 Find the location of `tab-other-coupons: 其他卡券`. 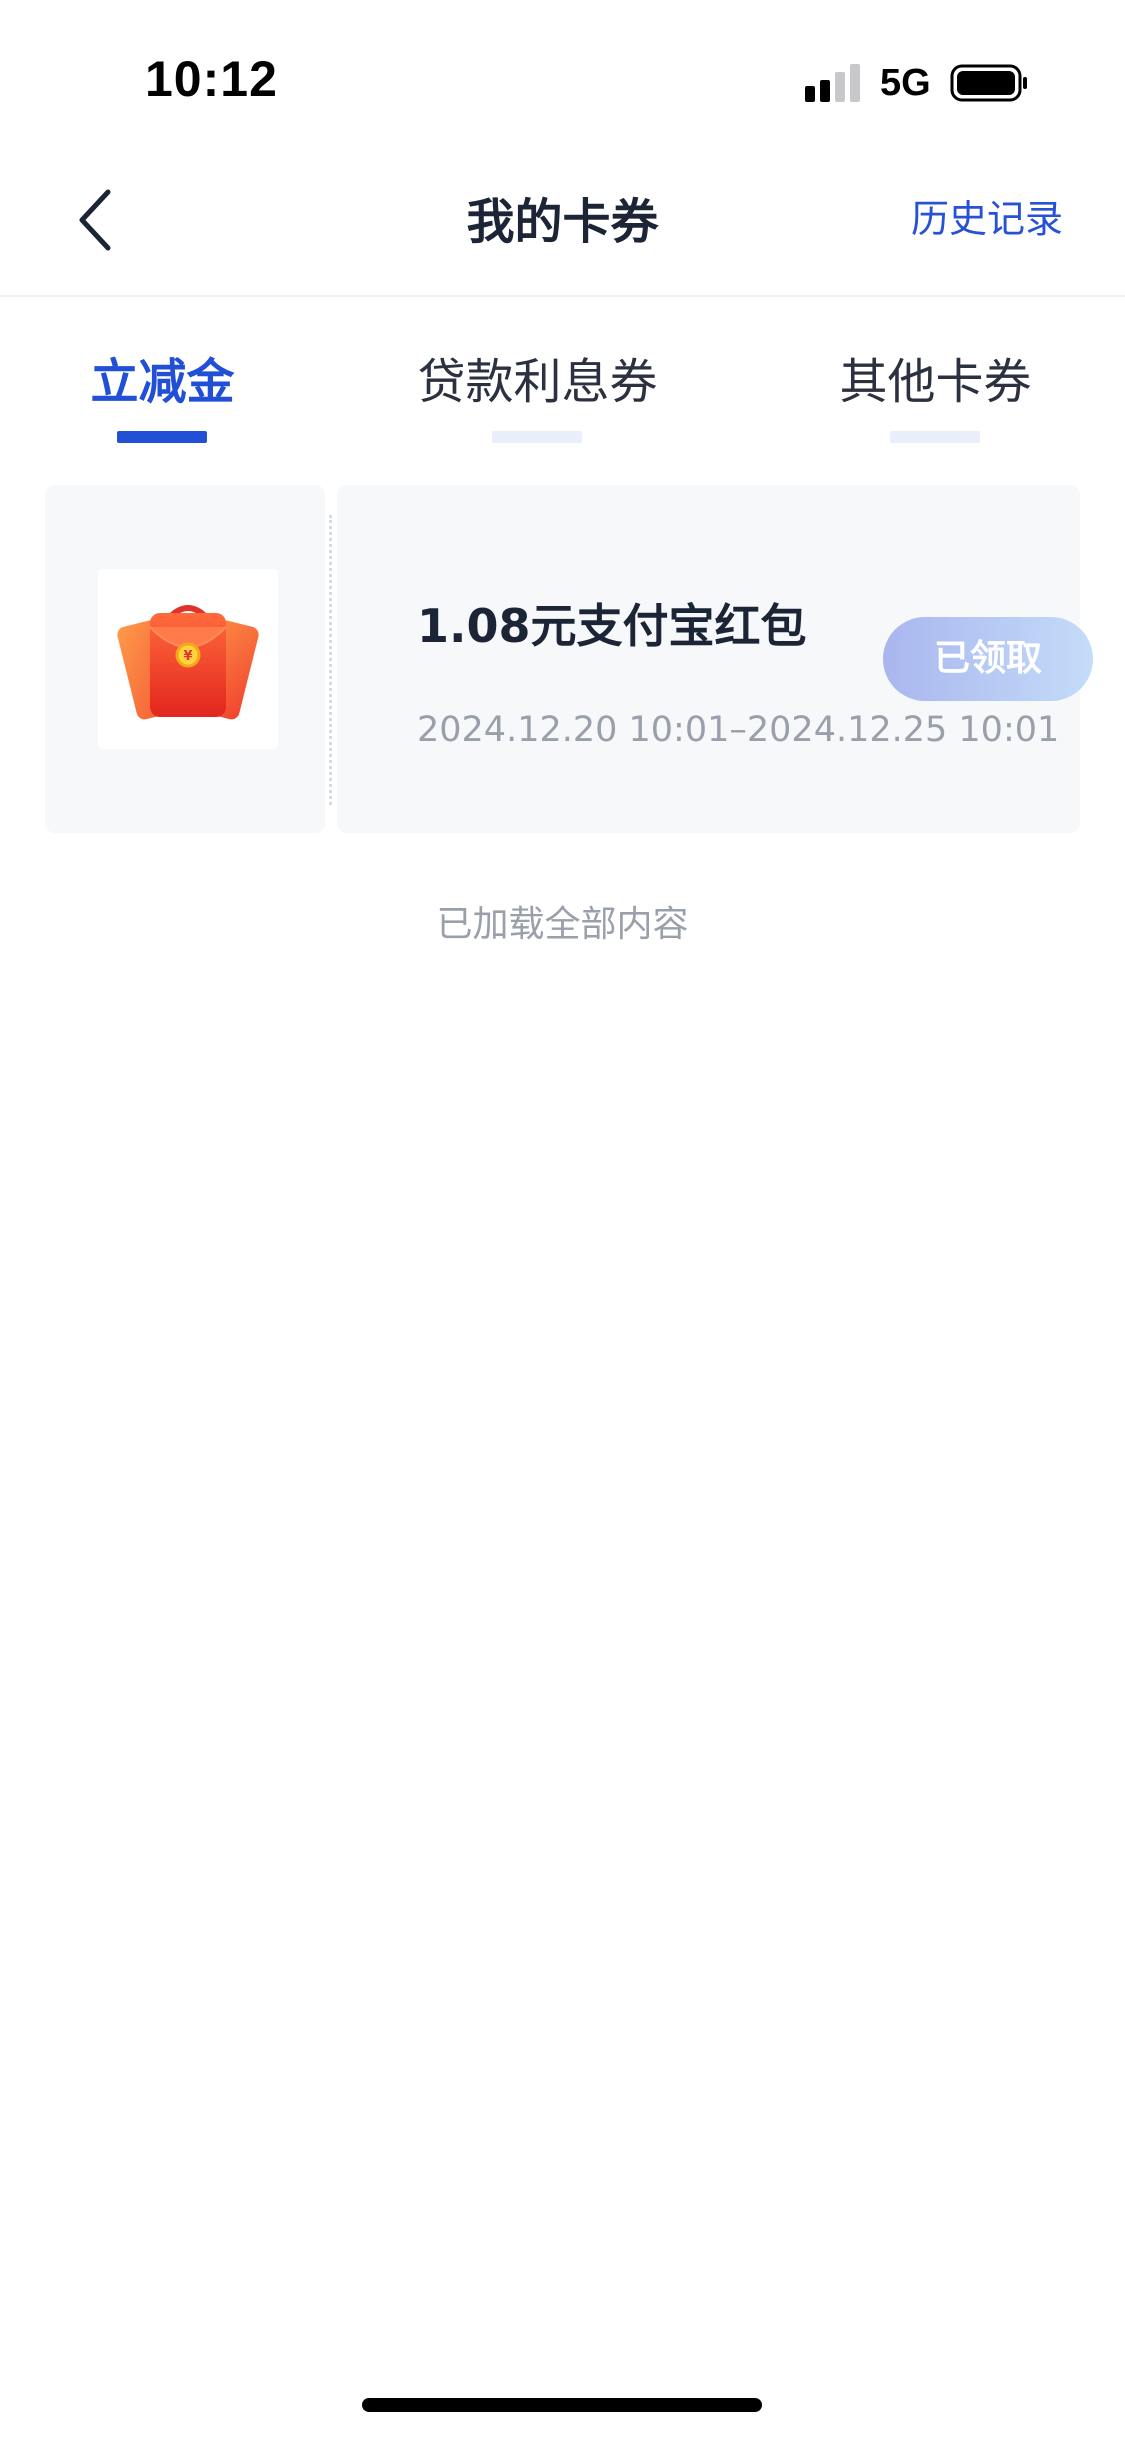

tab-other-coupons: 其他卡券 is located at coordinates (935, 392).